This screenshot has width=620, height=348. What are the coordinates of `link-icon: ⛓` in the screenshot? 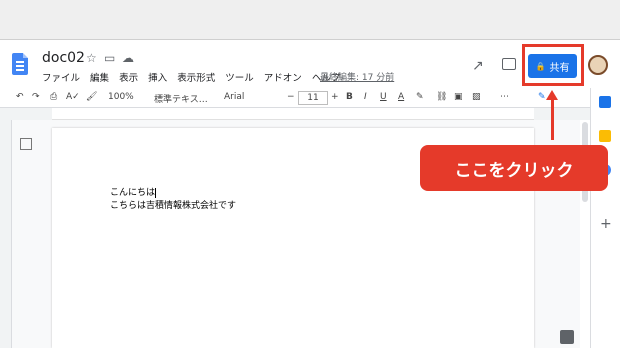 It's located at (441, 97).